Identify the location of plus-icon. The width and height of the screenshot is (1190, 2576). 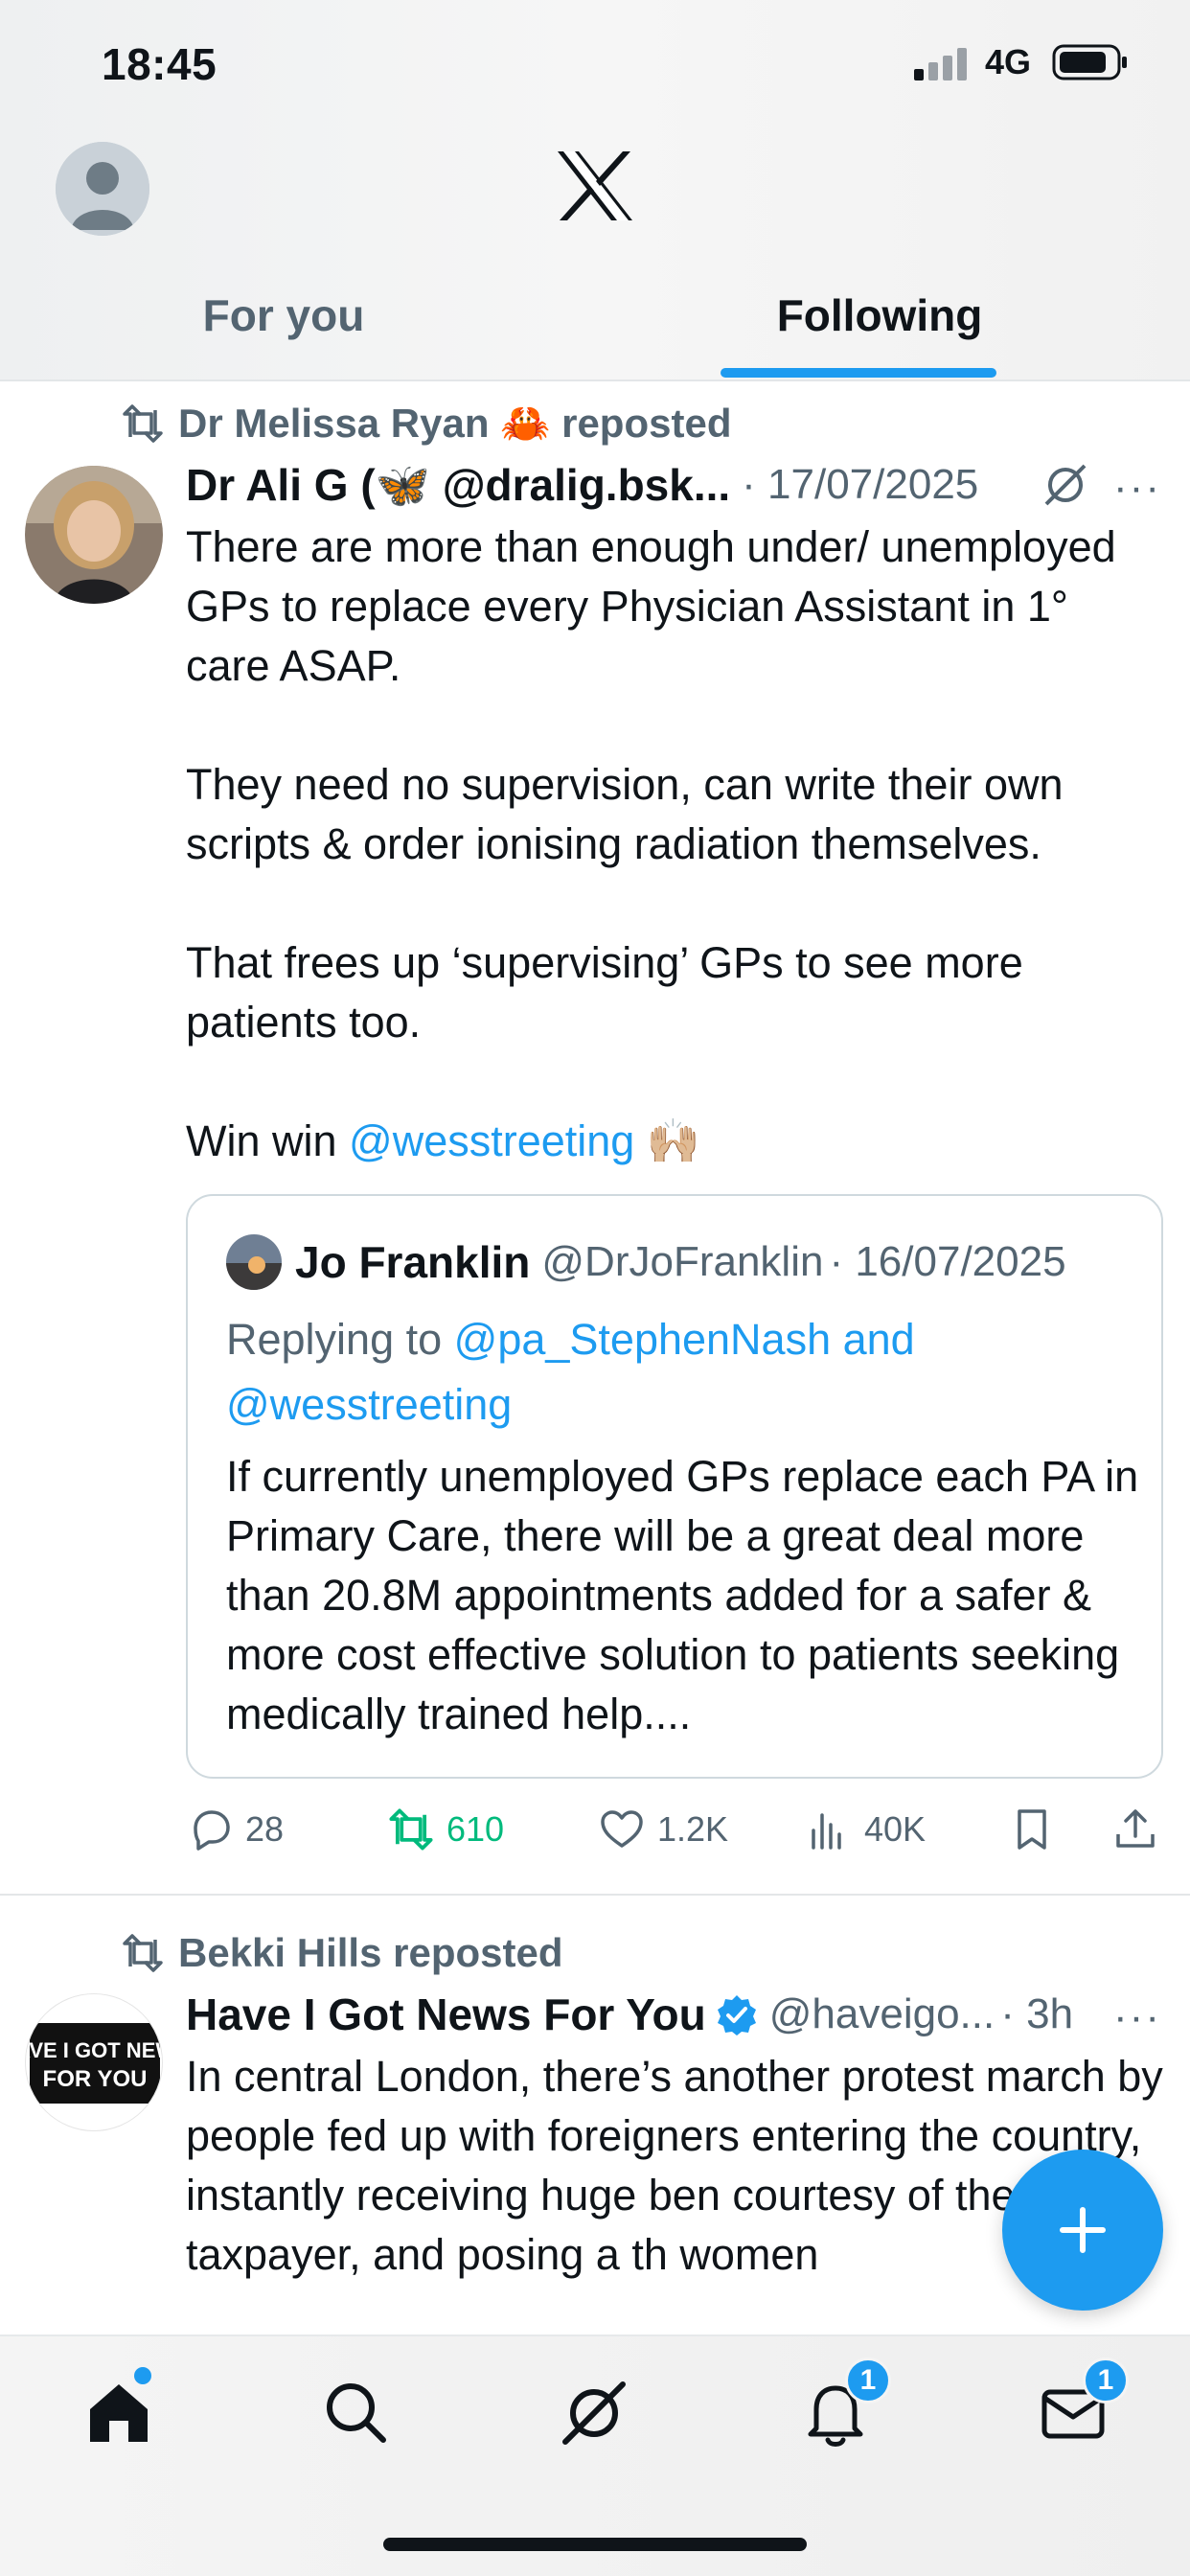
(1083, 2230).